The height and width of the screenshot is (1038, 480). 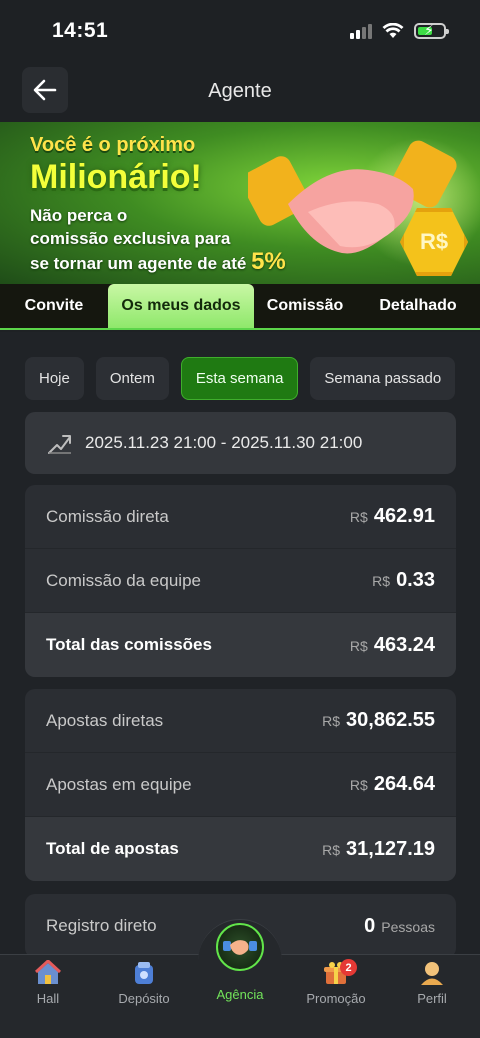 What do you see at coordinates (240, 978) in the screenshot?
I see `bottom-nav: Hall Depósito Agência 2 Promoção Perfil` at bounding box center [240, 978].